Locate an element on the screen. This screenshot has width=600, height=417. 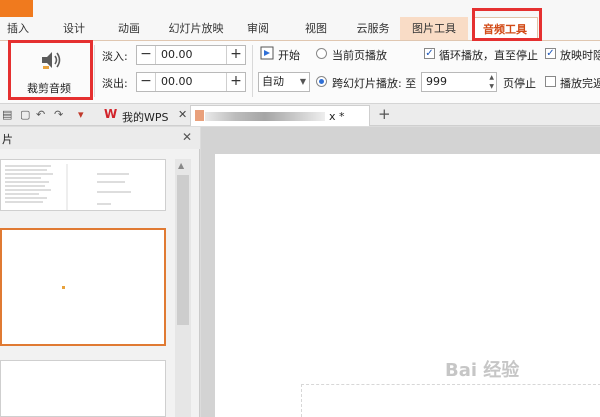
slide-thumbnail-selected is located at coordinates (83, 287).